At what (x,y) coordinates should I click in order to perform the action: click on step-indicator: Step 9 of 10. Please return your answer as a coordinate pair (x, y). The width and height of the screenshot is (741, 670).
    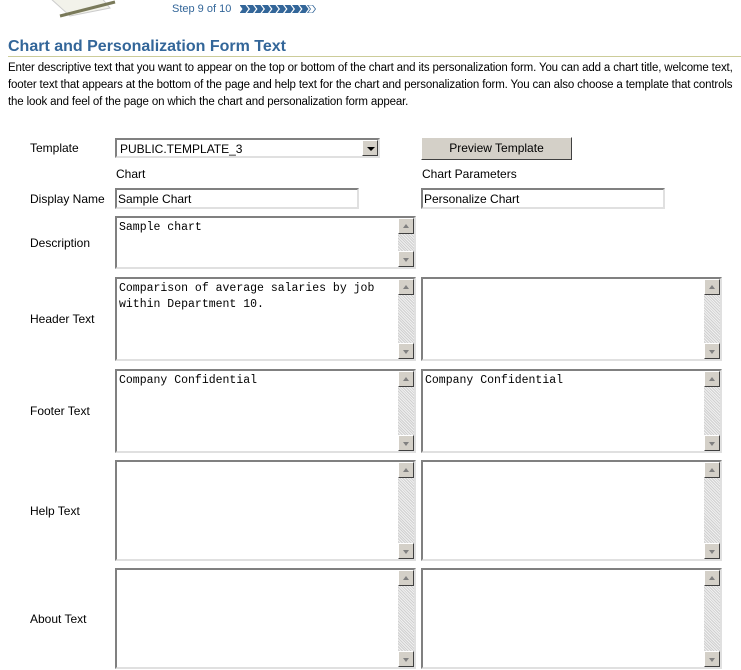
    Looking at the image, I should click on (246, 9).